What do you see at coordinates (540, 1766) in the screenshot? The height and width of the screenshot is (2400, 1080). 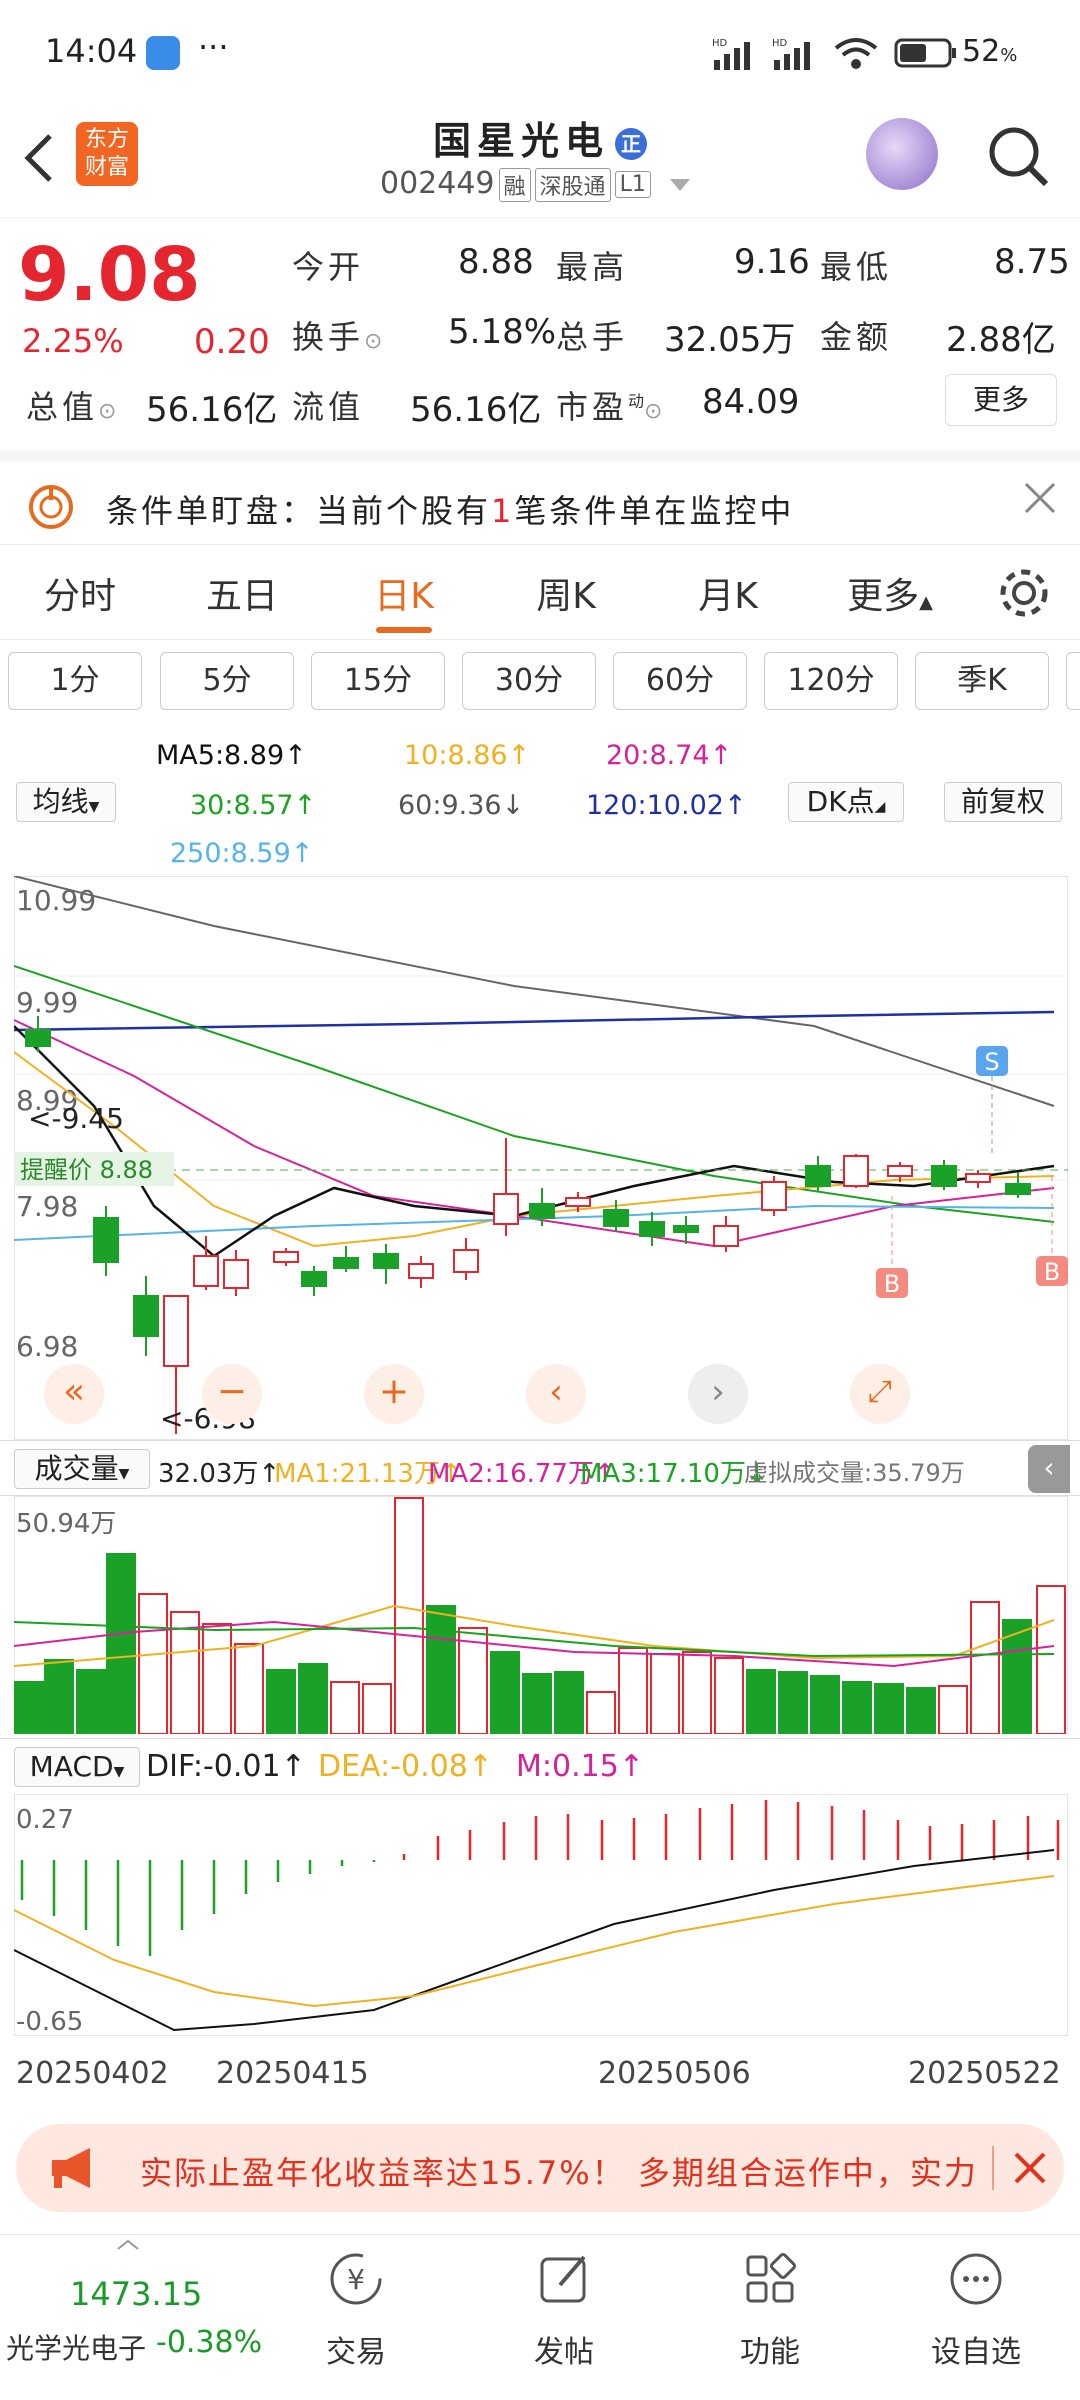 I see `macd-header: MACD▼ DIF:-0.01↑ DEA:-0.08↑ M:0.15↑` at bounding box center [540, 1766].